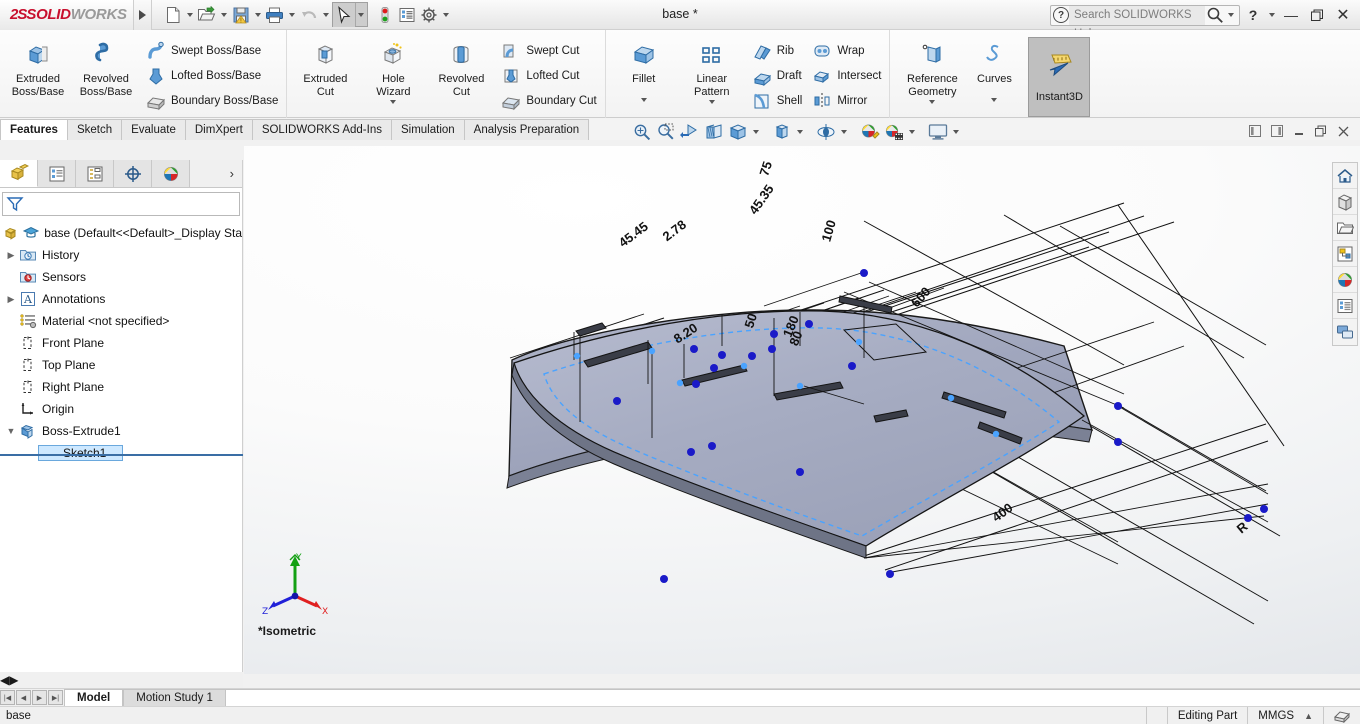 This screenshot has width=1360, height=724. Describe the element at coordinates (19, 173) in the screenshot. I see `feature-tree-tab` at that location.